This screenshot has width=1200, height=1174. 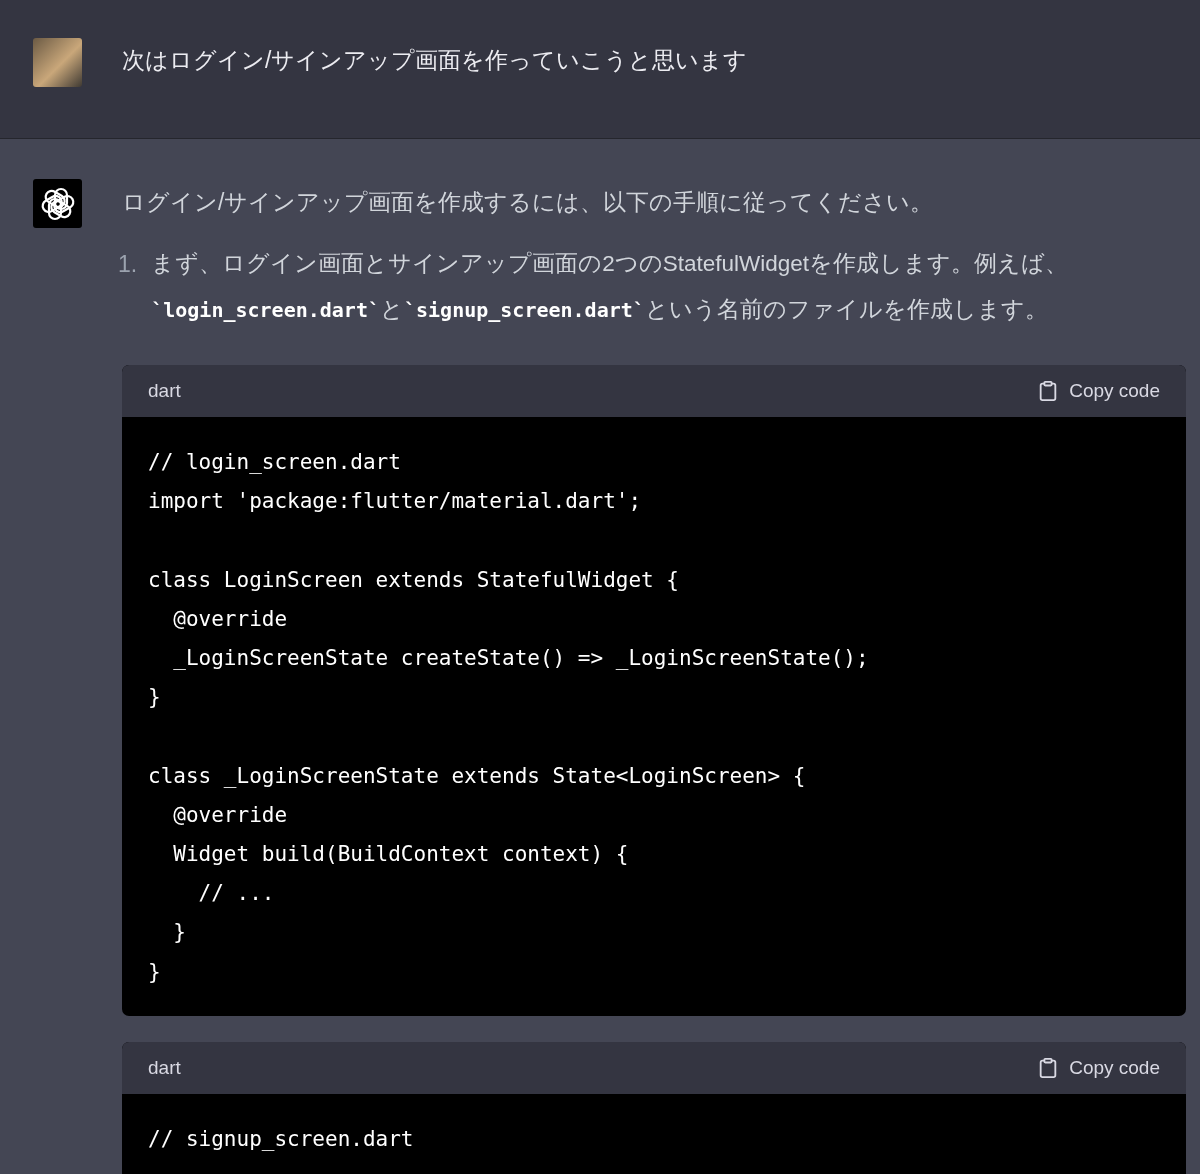 I want to click on assistant-message: ログイン/サインアップ画面を作成するには、以下の手順に従ってください。, so click(x=528, y=202).